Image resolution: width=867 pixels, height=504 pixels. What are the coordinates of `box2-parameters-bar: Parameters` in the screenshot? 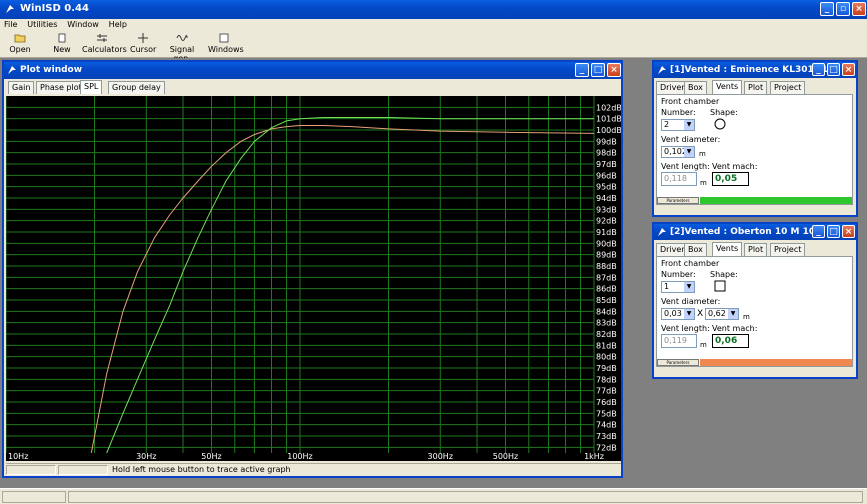 It's located at (754, 362).